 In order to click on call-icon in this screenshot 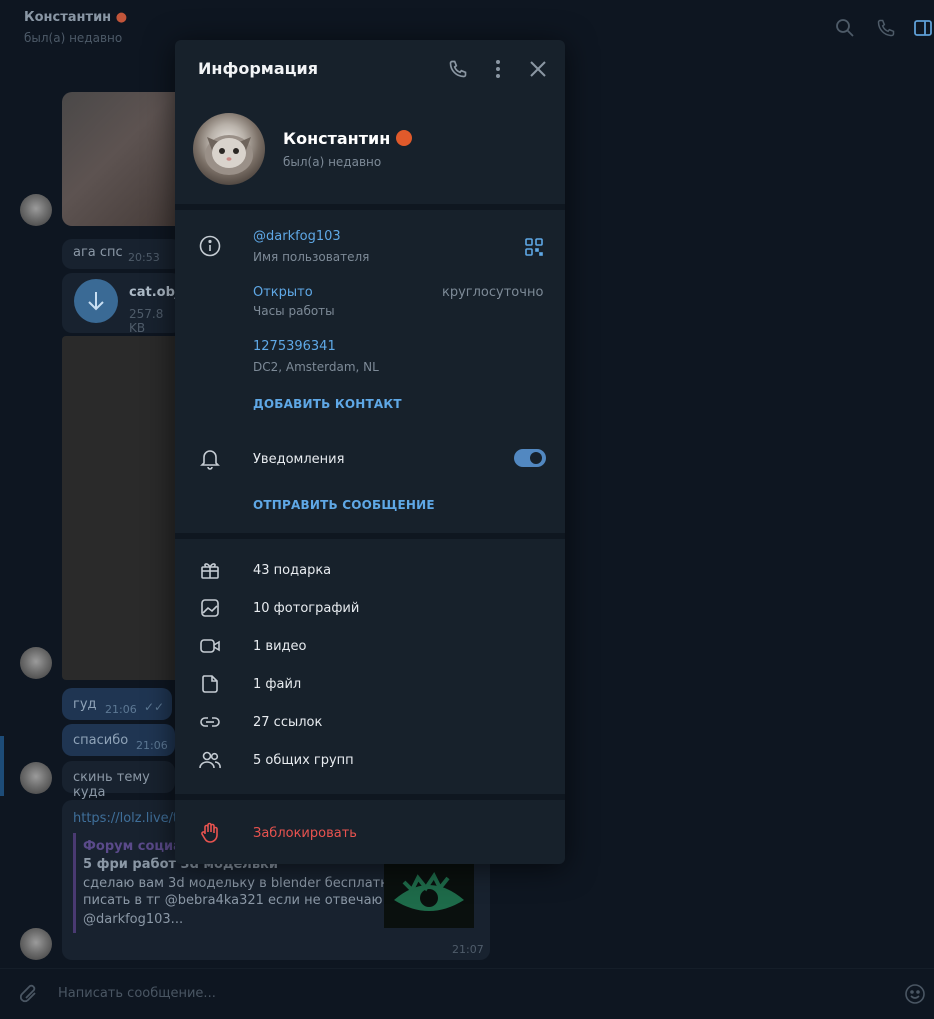, I will do `click(458, 69)`.